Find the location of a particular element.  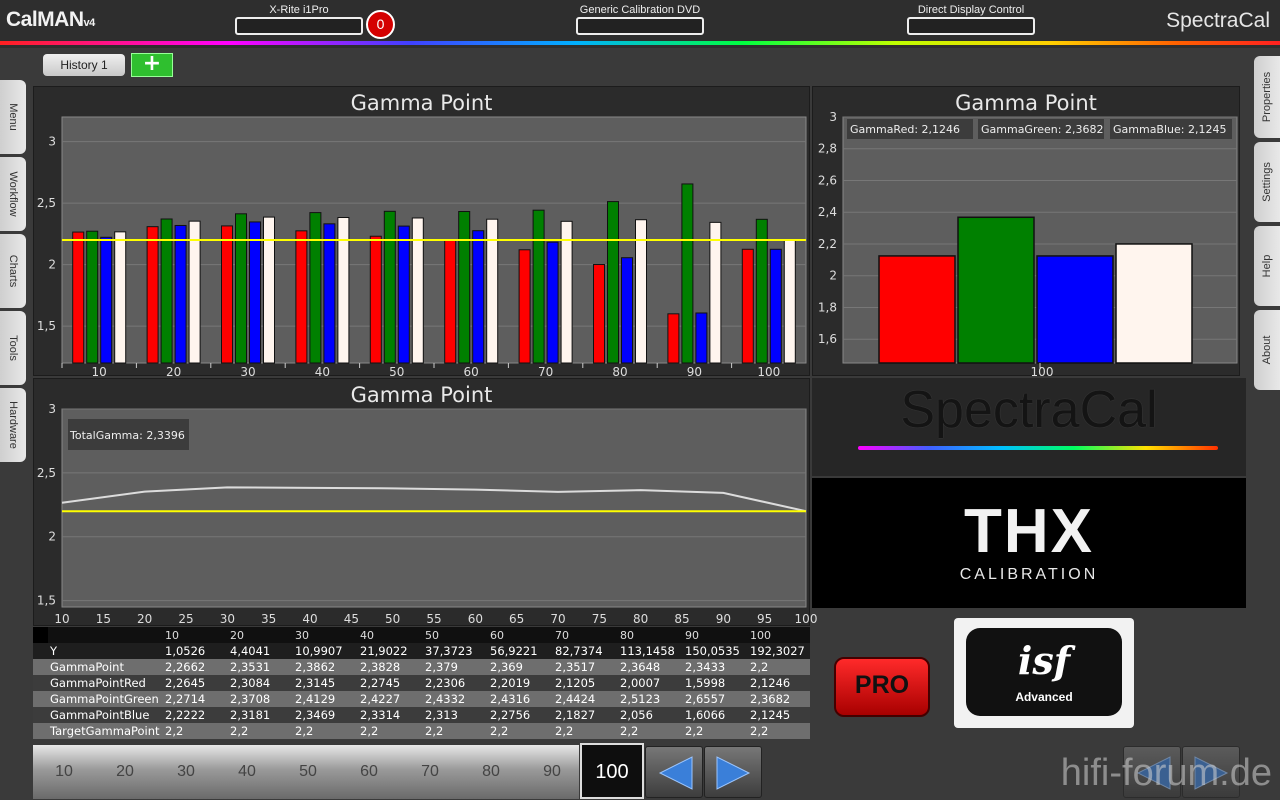

table-cell: 150,0535 is located at coordinates (715, 651).